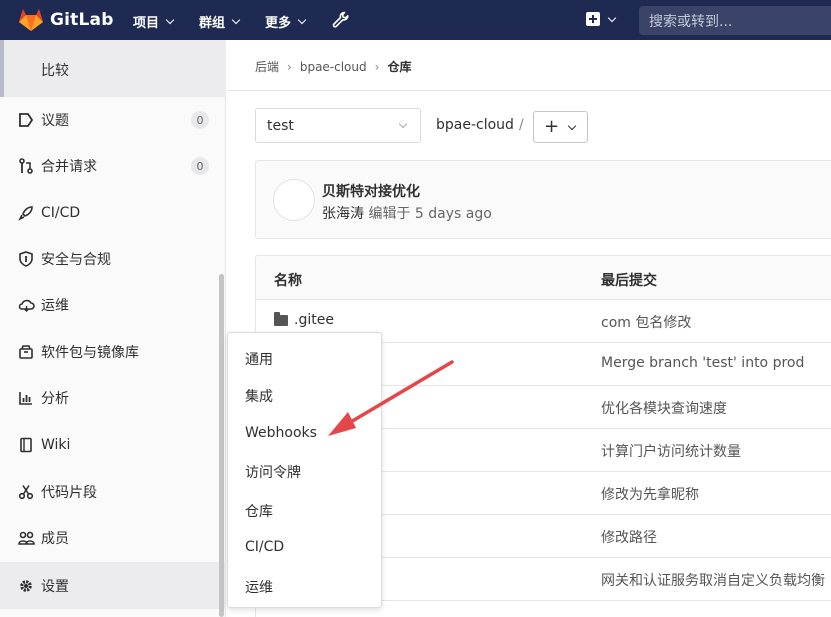 The width and height of the screenshot is (831, 617). What do you see at coordinates (341, 22) in the screenshot?
I see `admin-wrench-icon` at bounding box center [341, 22].